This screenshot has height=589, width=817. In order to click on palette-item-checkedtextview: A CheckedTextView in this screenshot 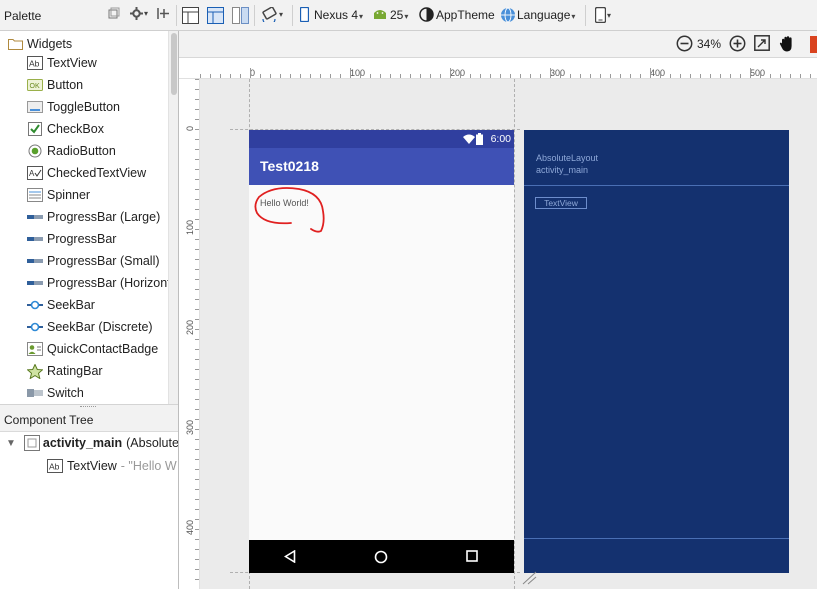, I will do `click(86, 173)`.